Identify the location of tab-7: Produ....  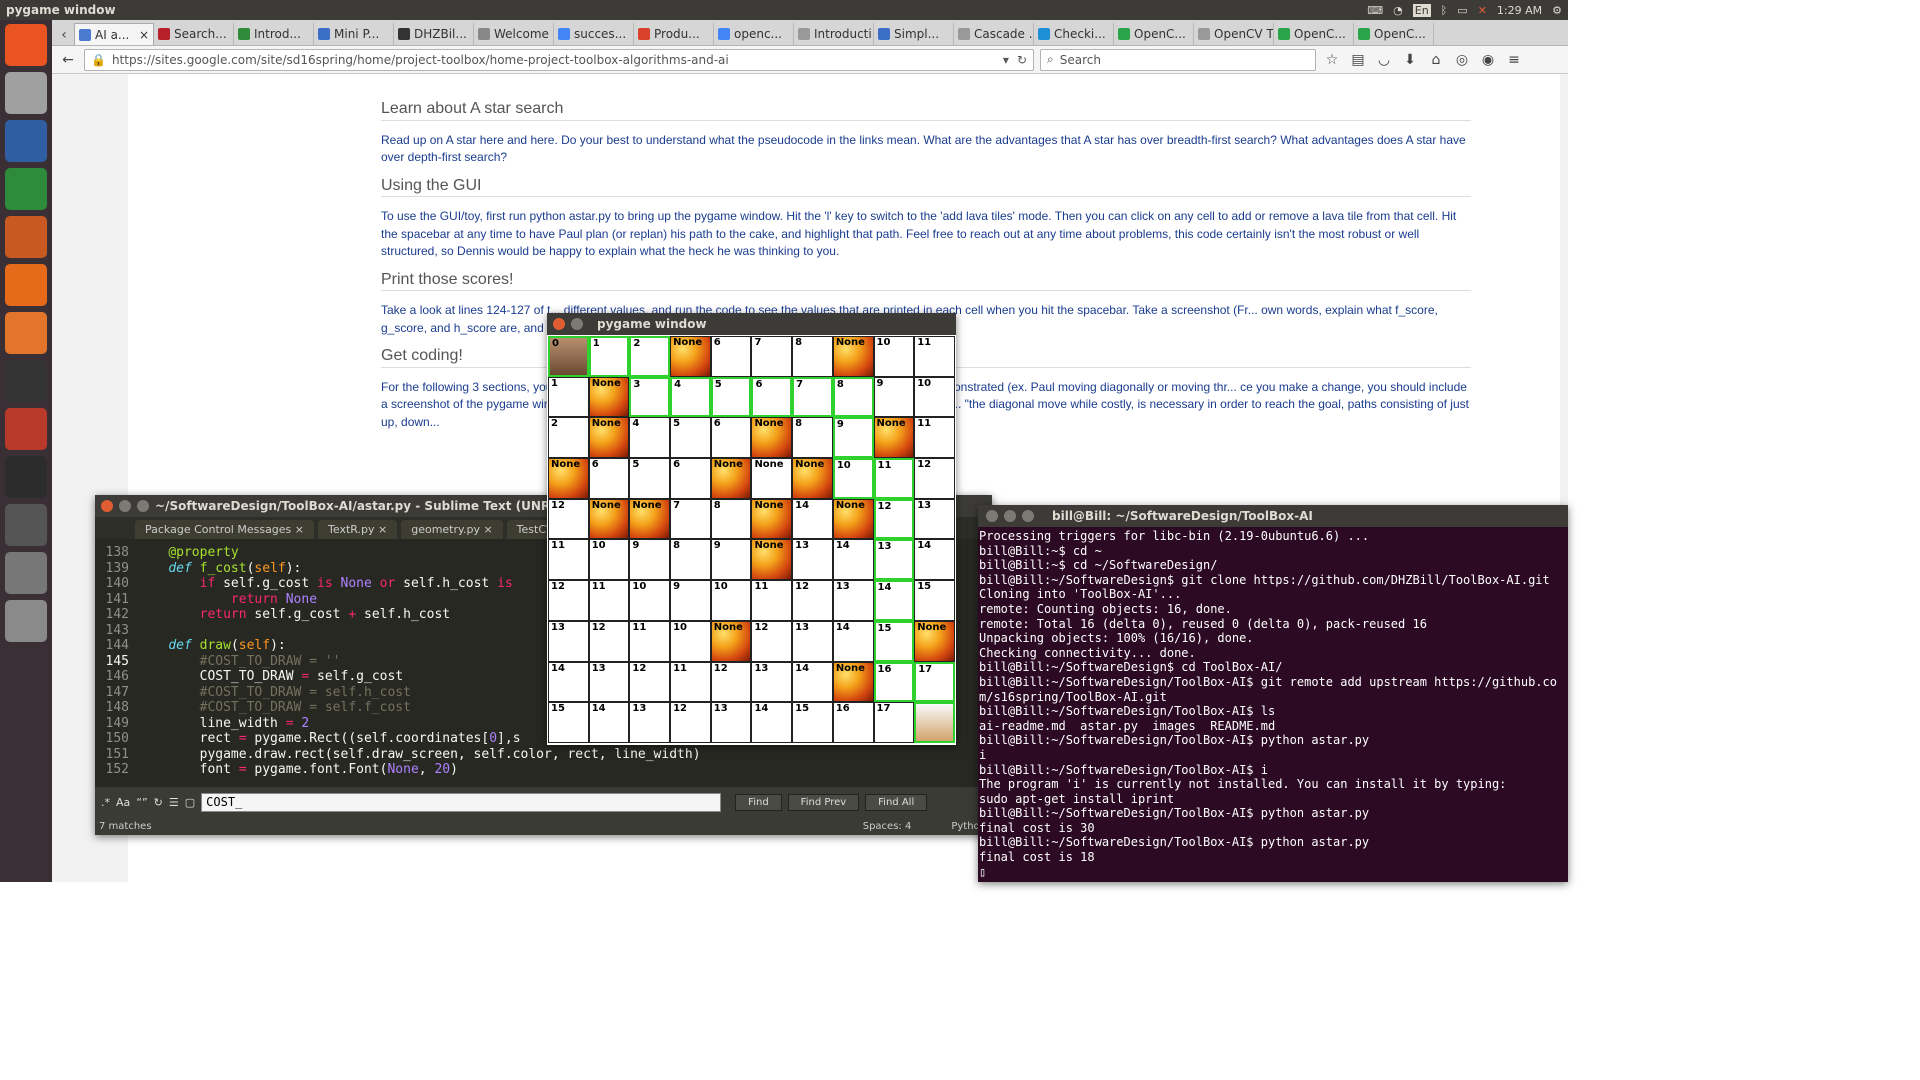
(674, 34).